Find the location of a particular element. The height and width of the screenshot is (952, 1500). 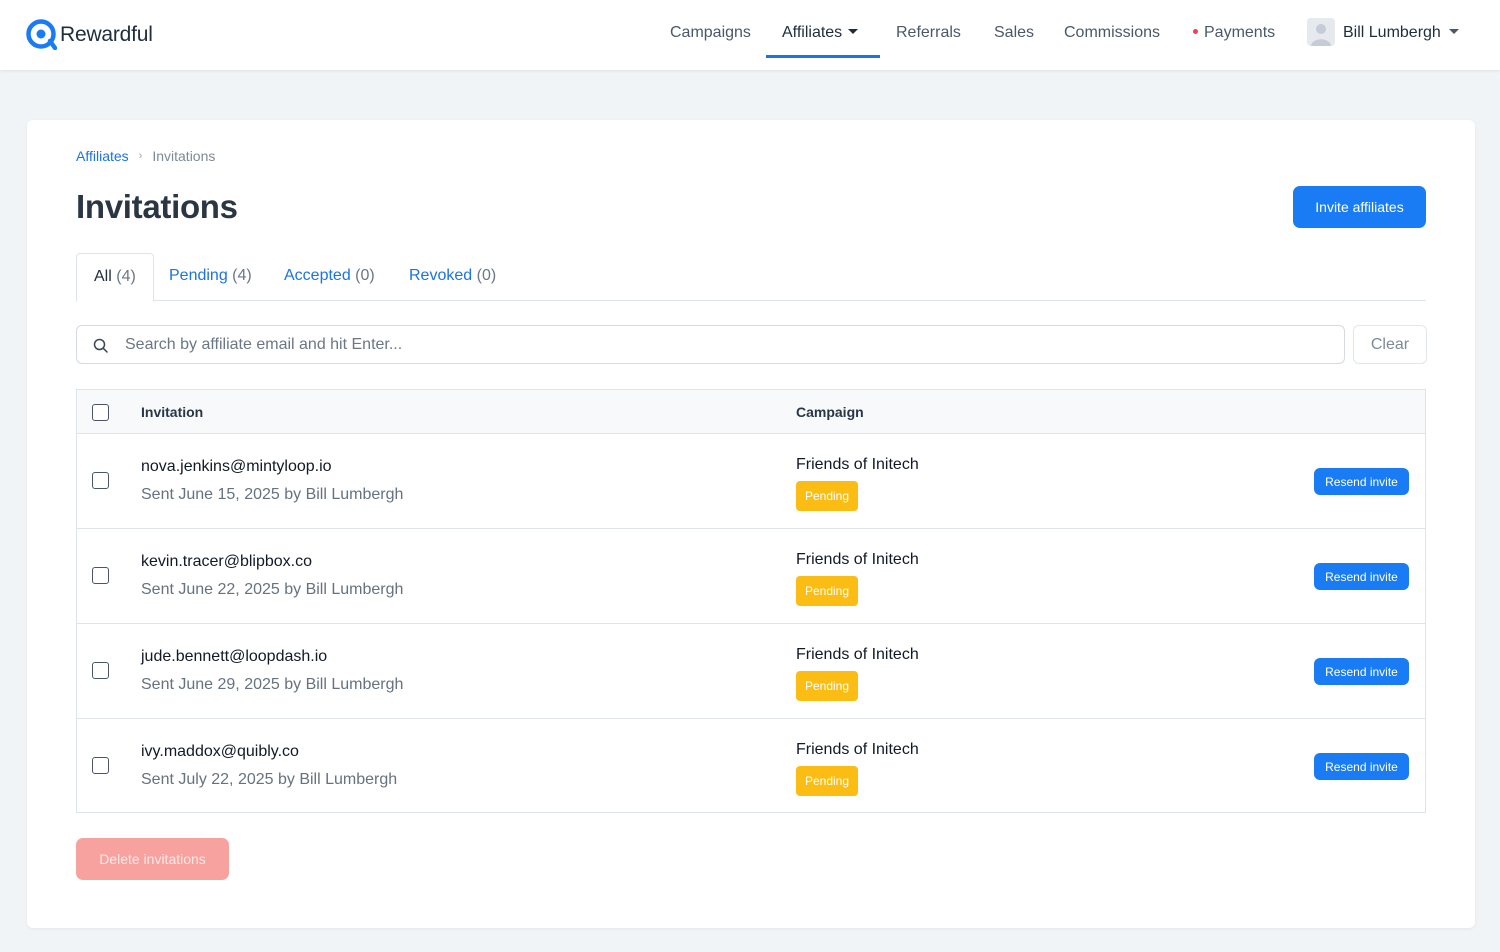

tab-all: All (4) is located at coordinates (115, 277).